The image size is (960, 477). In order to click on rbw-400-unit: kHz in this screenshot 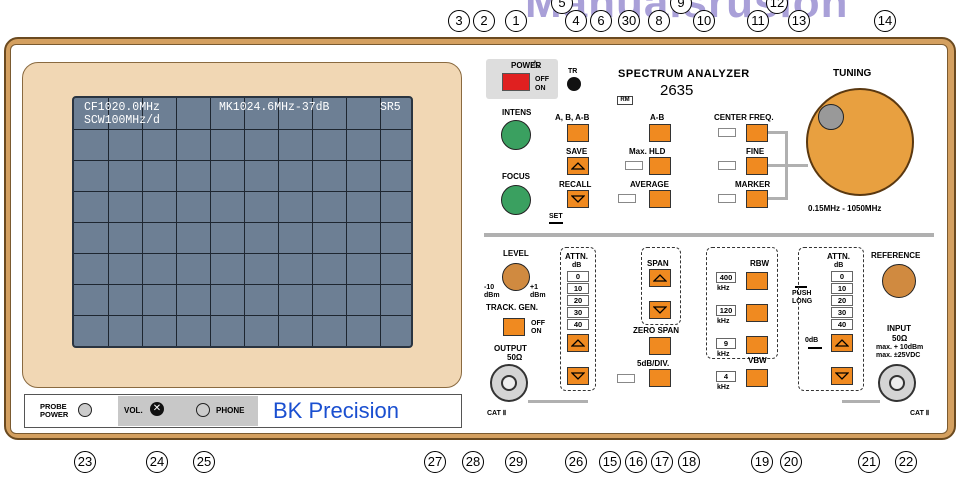, I will do `click(723, 288)`.